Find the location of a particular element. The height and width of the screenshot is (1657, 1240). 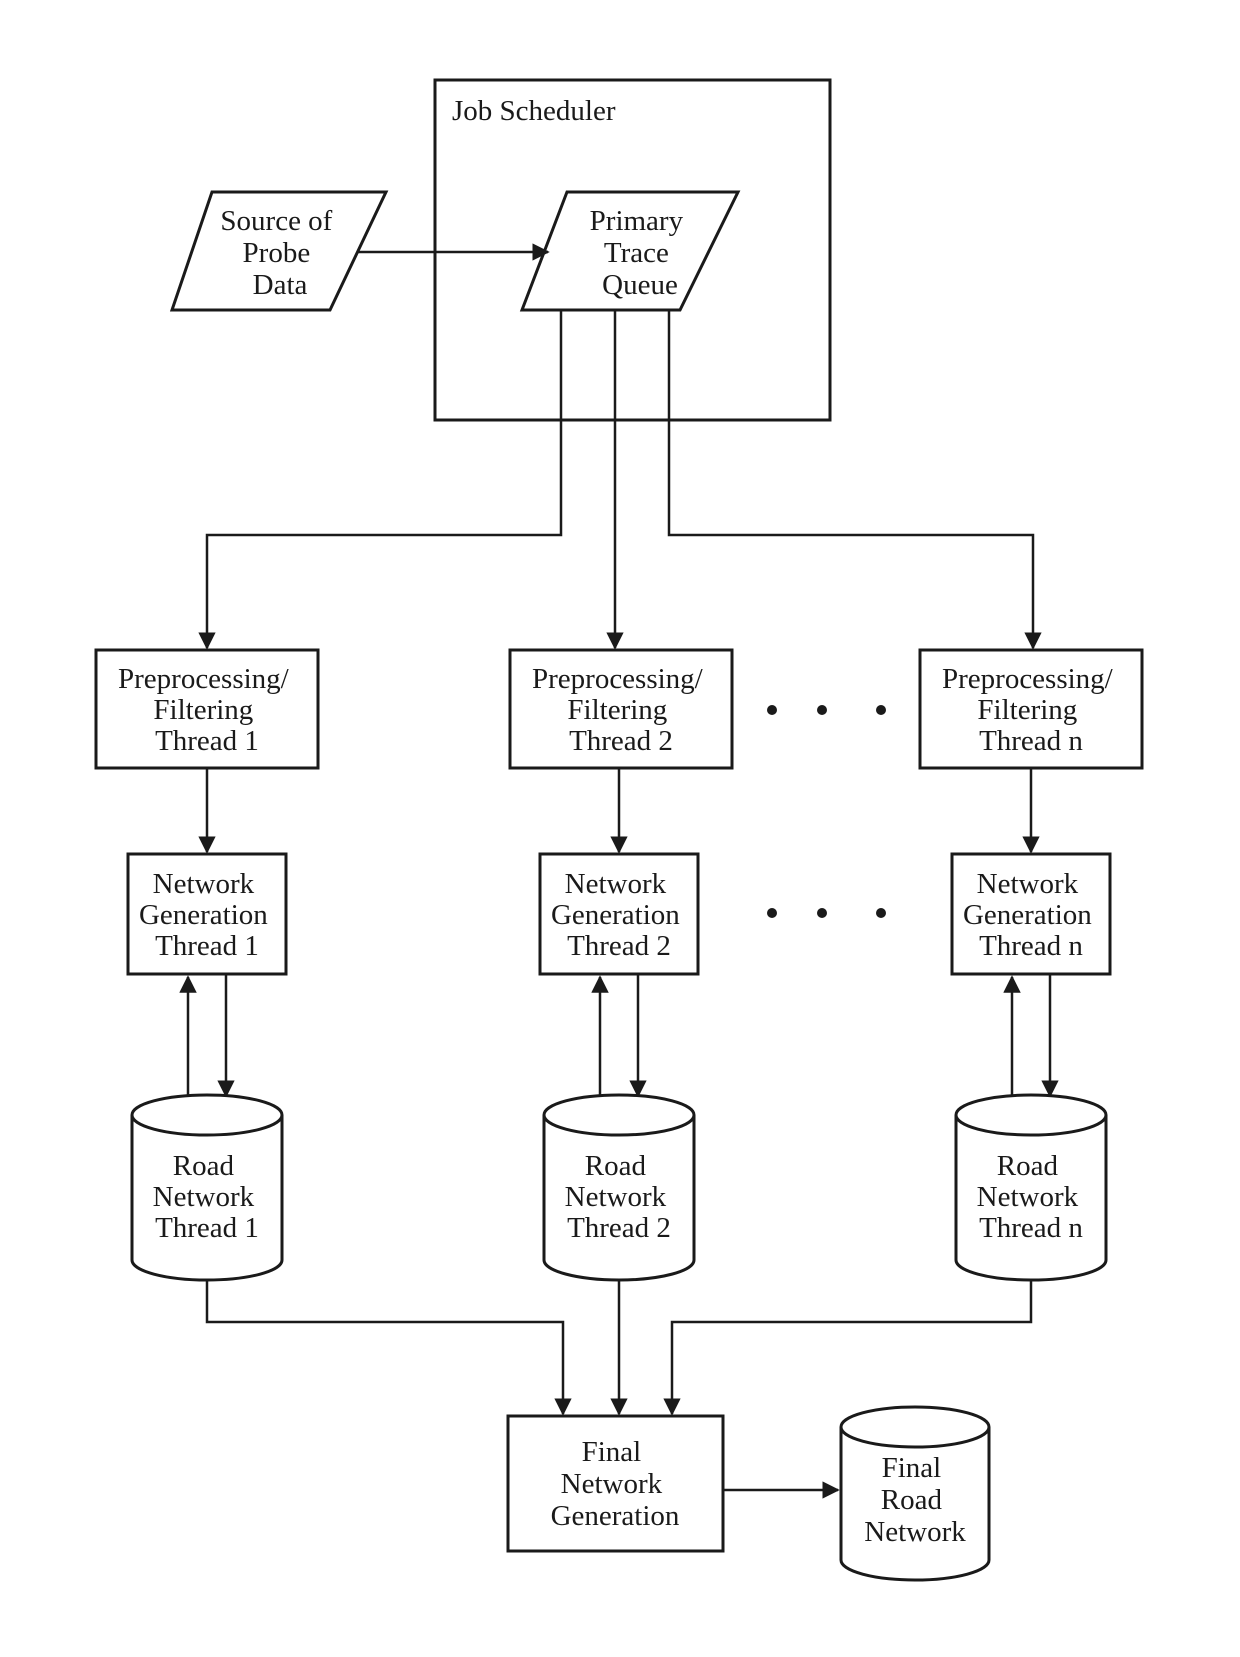

road-1-to-final-arrow is located at coordinates (388, 1348).